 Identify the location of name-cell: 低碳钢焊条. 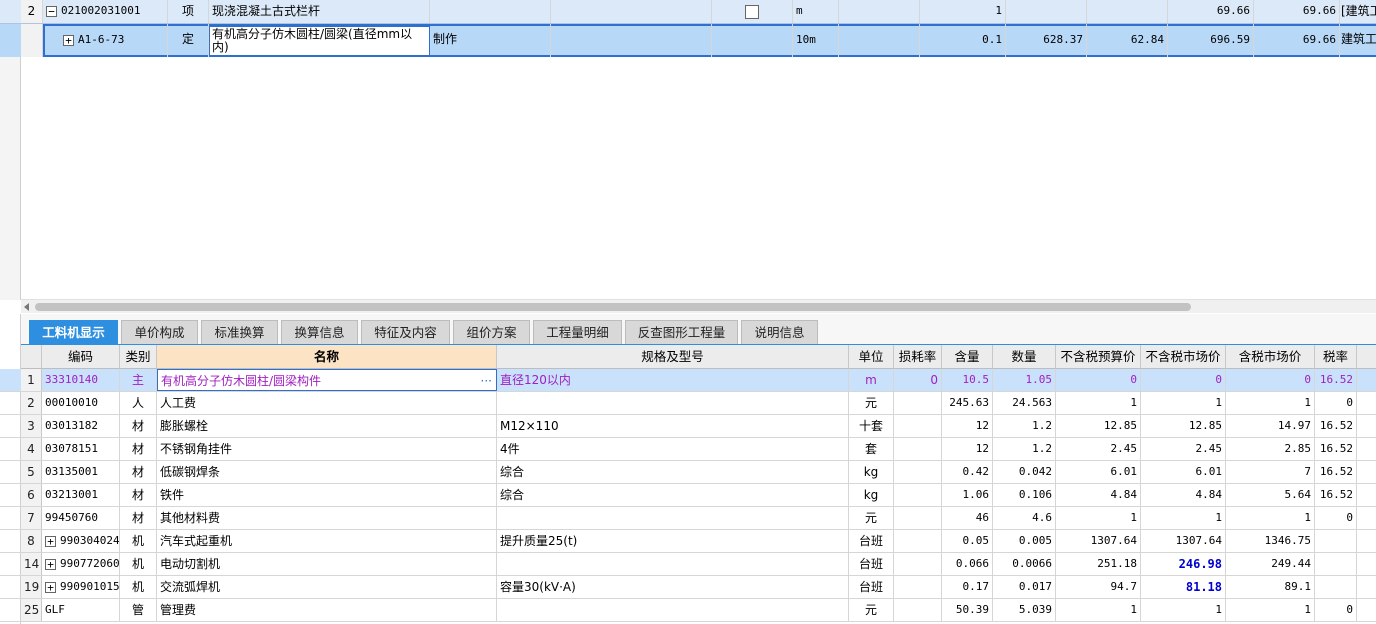
(327, 472).